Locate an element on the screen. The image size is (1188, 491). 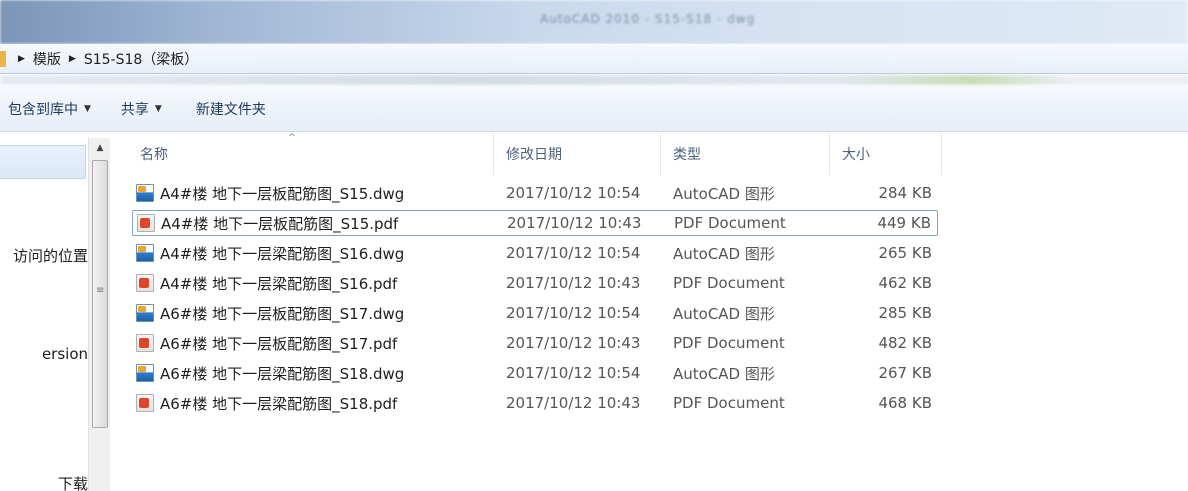
file-size: 482 KB is located at coordinates (905, 343).